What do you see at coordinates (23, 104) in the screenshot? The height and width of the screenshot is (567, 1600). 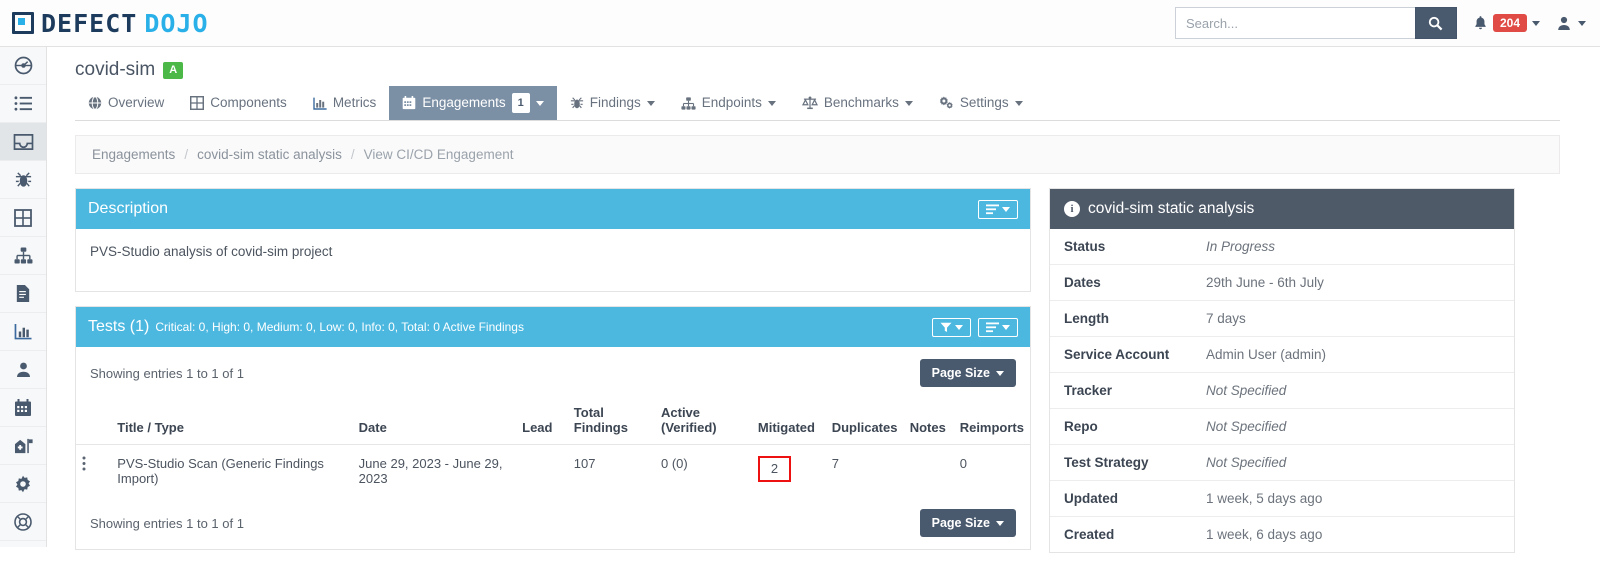 I see `sidebar-item-list` at bounding box center [23, 104].